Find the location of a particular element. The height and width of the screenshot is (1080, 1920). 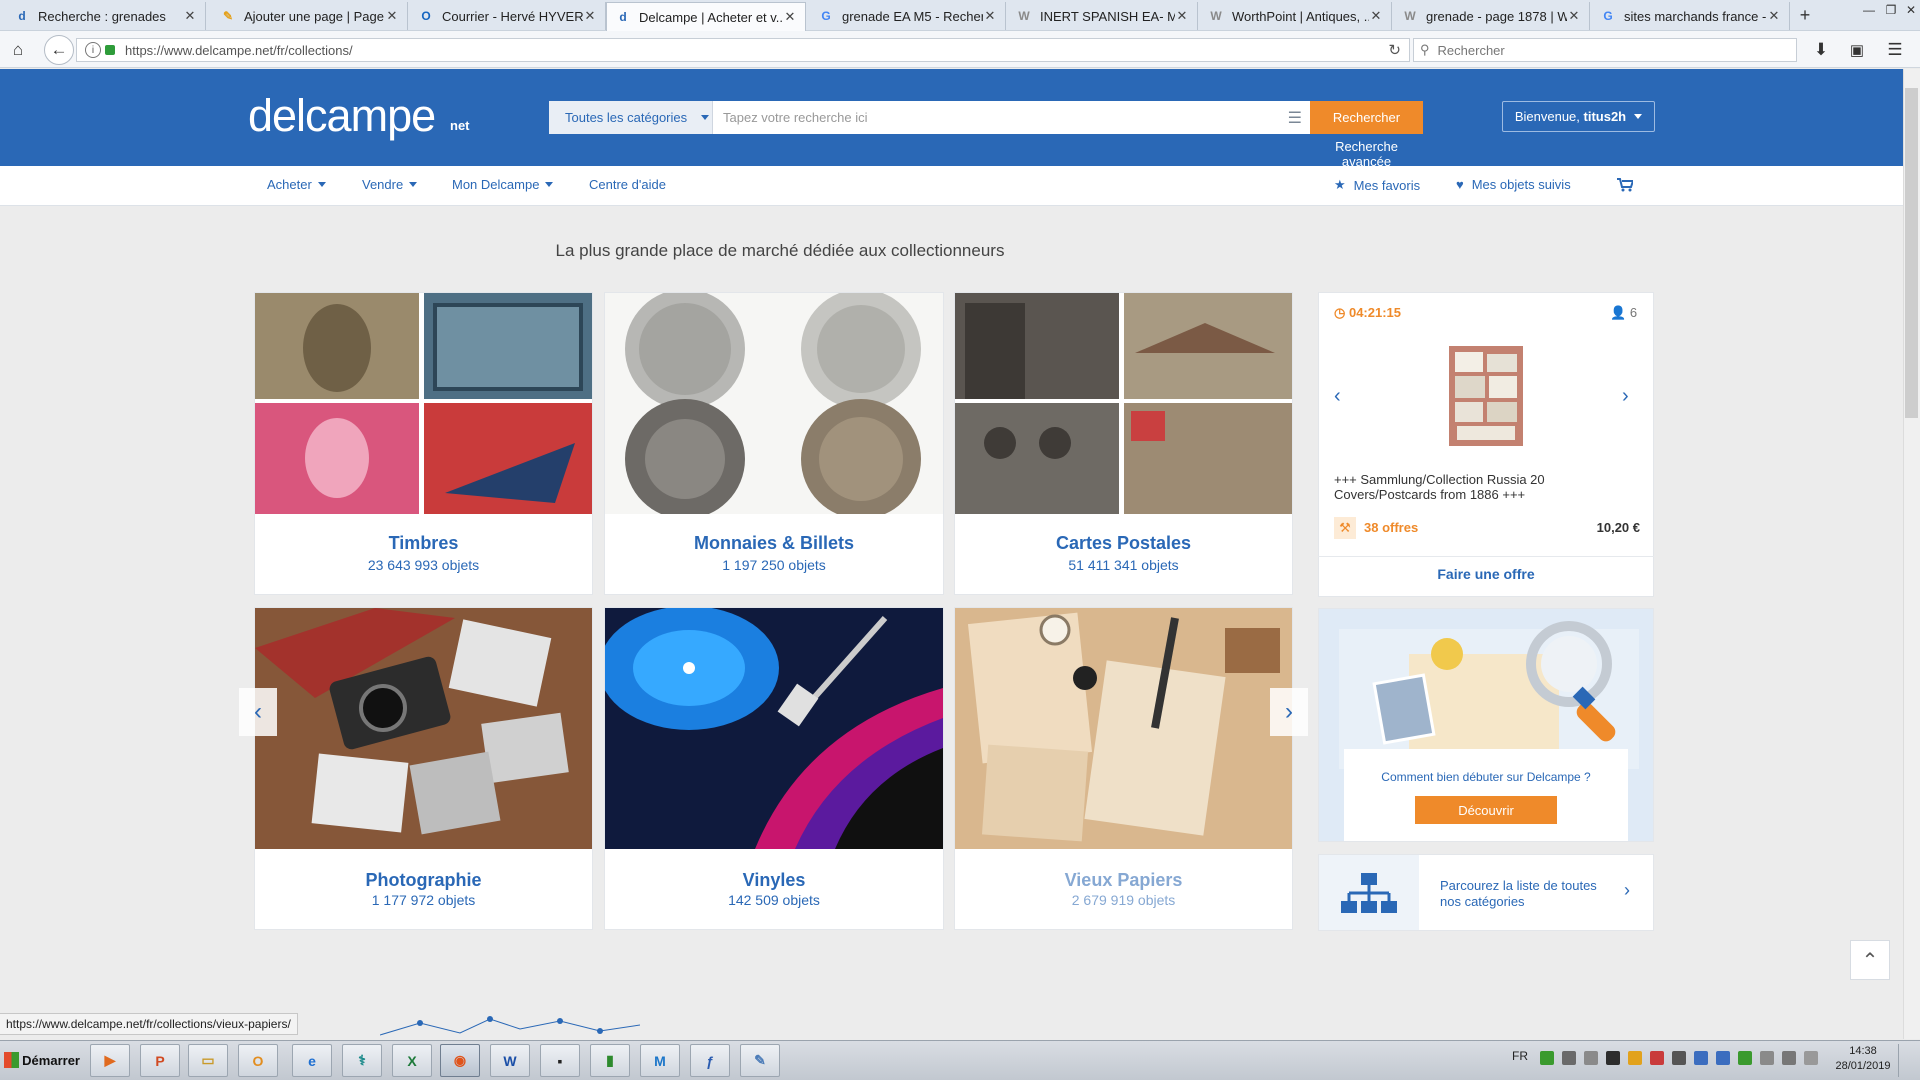

tray-battery-icon is located at coordinates (1613, 1058).